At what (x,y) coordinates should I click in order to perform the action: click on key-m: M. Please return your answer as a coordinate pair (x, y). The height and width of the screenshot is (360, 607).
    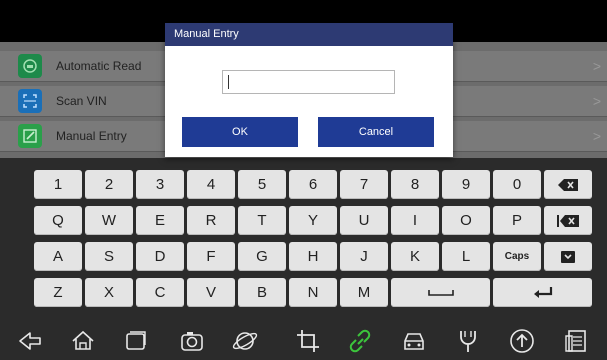
    Looking at the image, I should click on (364, 292).